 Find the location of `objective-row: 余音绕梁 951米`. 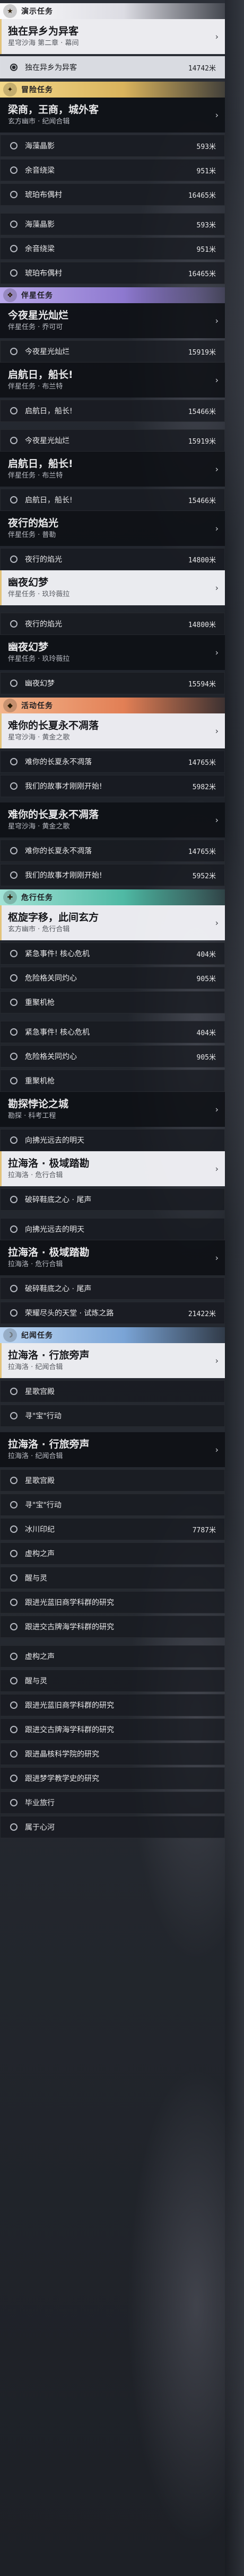

objective-row: 余音绕梁 951米 is located at coordinates (113, 248).